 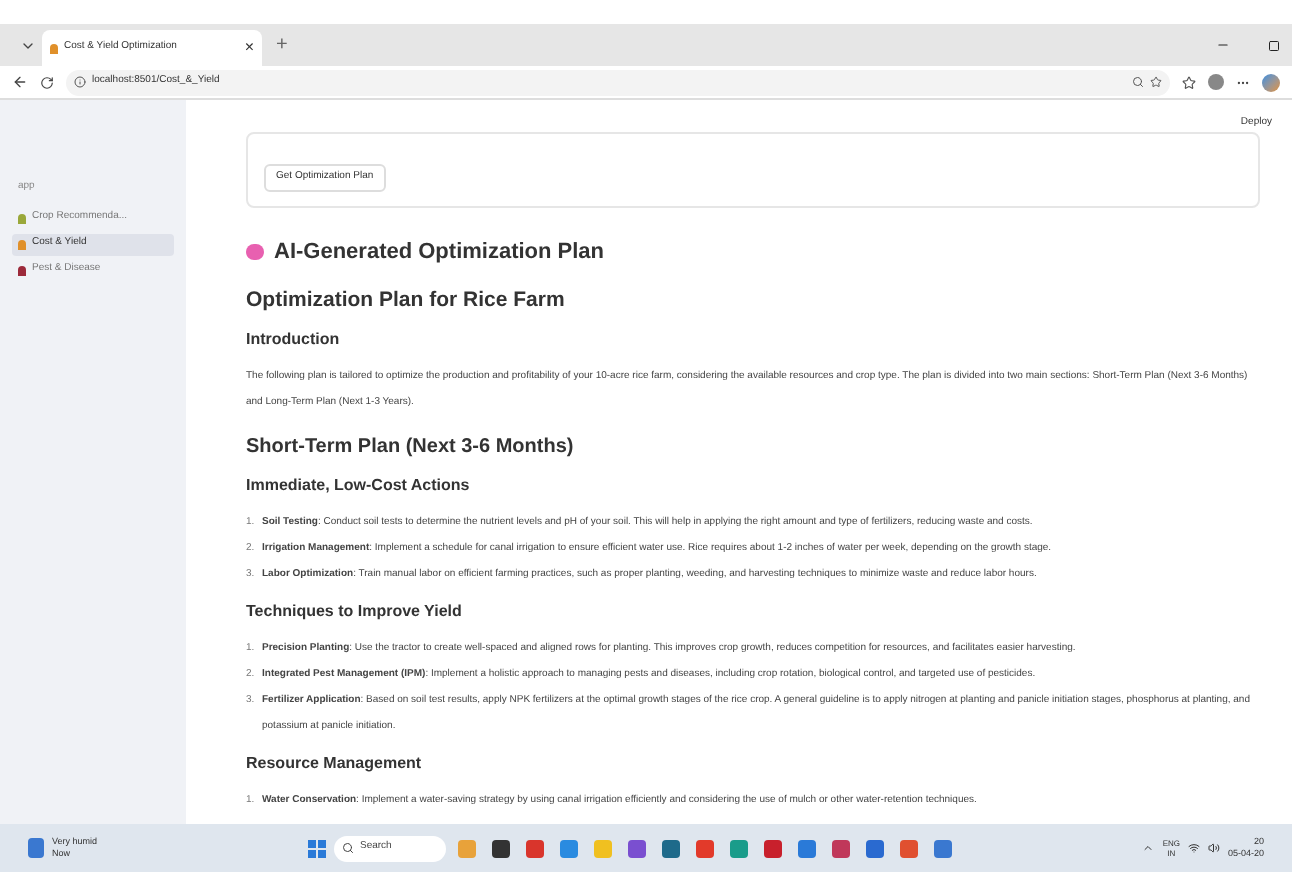 What do you see at coordinates (54, 48) in the screenshot?
I see `tab-favicon` at bounding box center [54, 48].